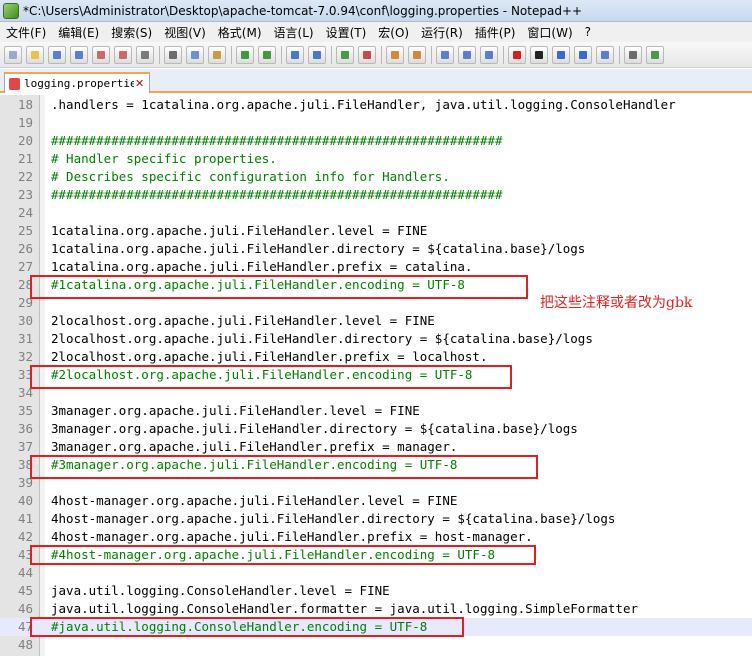 Image resolution: width=752 pixels, height=656 pixels. Describe the element at coordinates (295, 54) in the screenshot. I see `find-icon` at that location.